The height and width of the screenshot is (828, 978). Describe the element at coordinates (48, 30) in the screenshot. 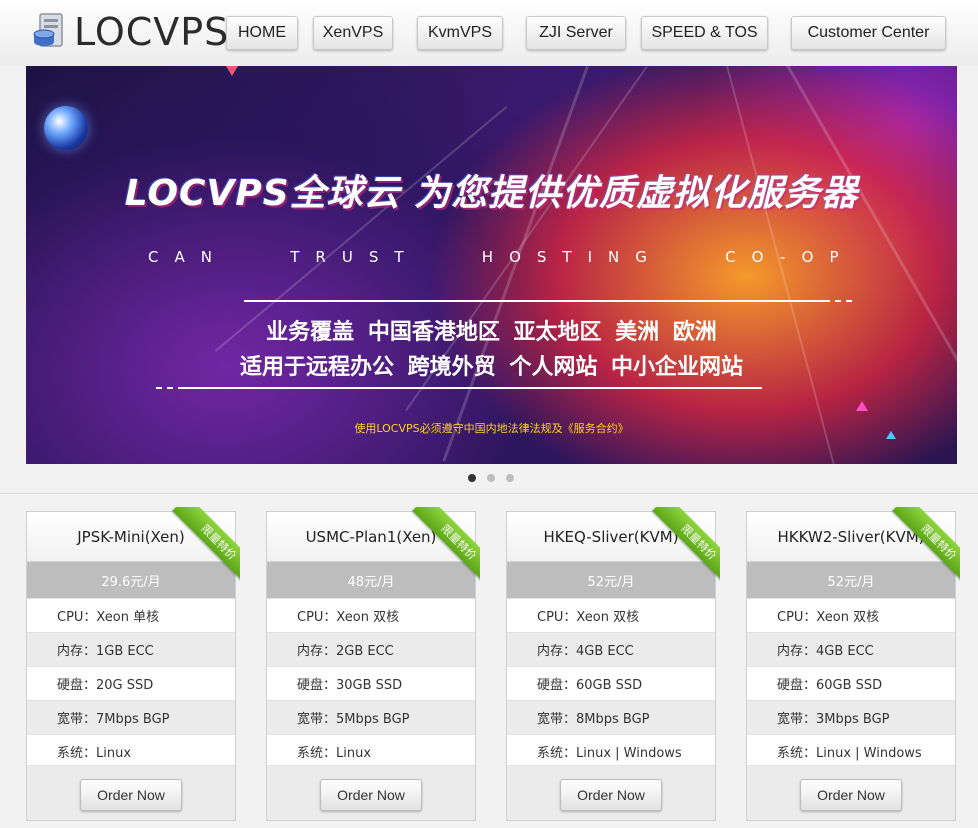

I see `server-logo-icon` at that location.